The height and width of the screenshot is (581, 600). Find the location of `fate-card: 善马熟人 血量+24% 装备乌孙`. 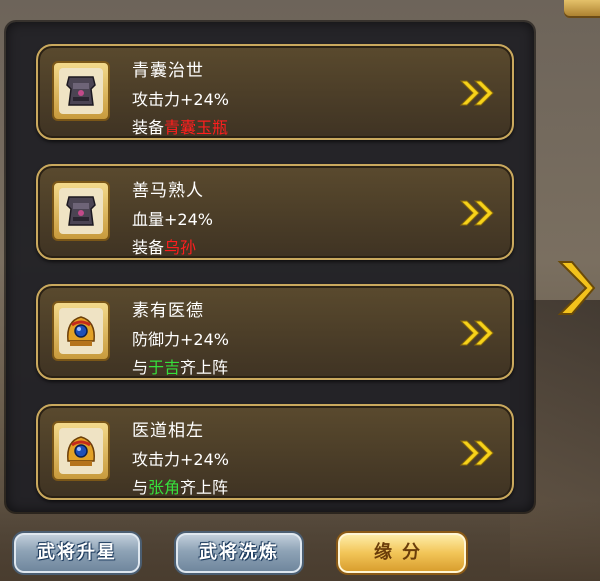

fate-card: 善马熟人 血量+24% 装备乌孙 is located at coordinates (275, 212).